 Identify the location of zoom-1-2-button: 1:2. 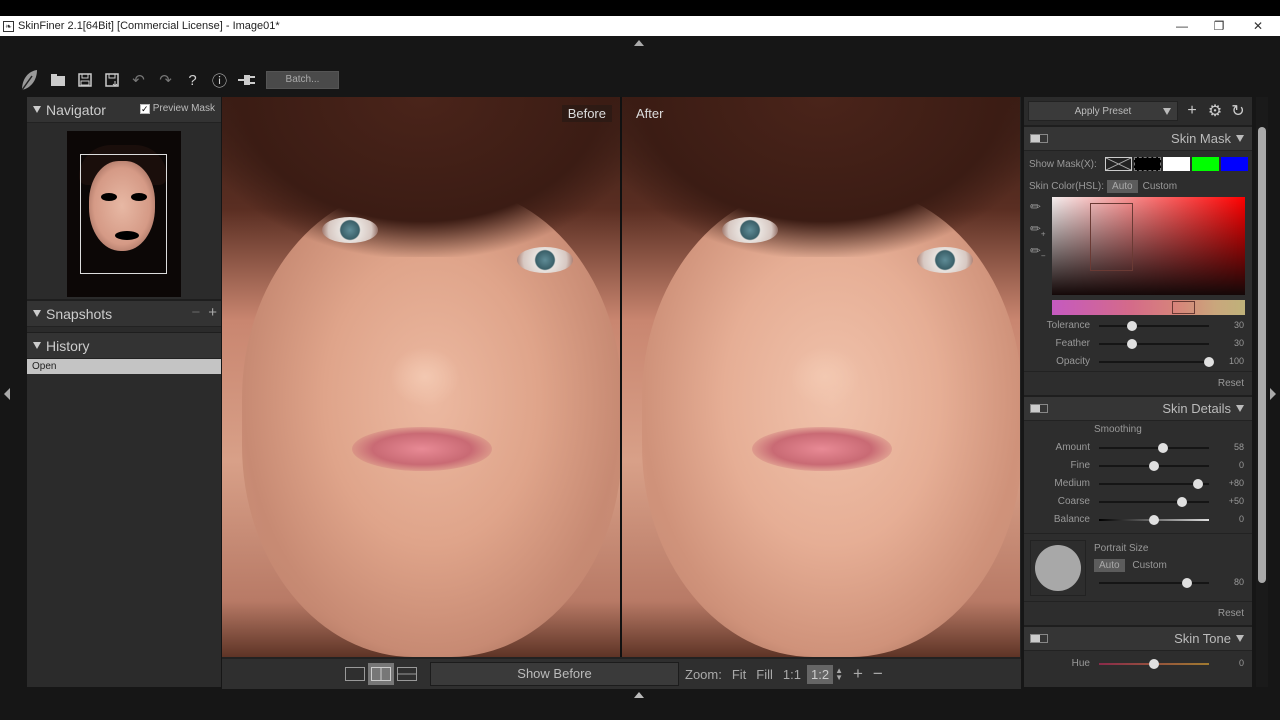
(820, 674).